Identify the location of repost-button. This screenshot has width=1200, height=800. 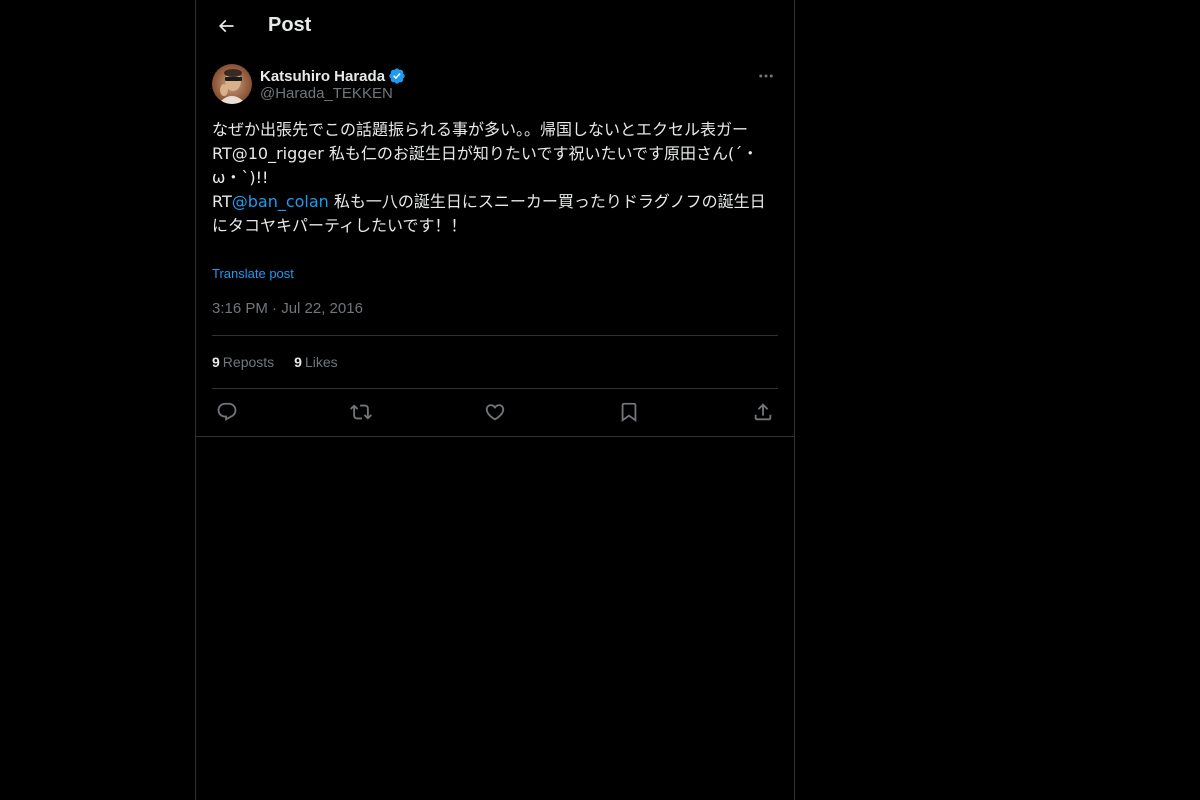
(361, 412).